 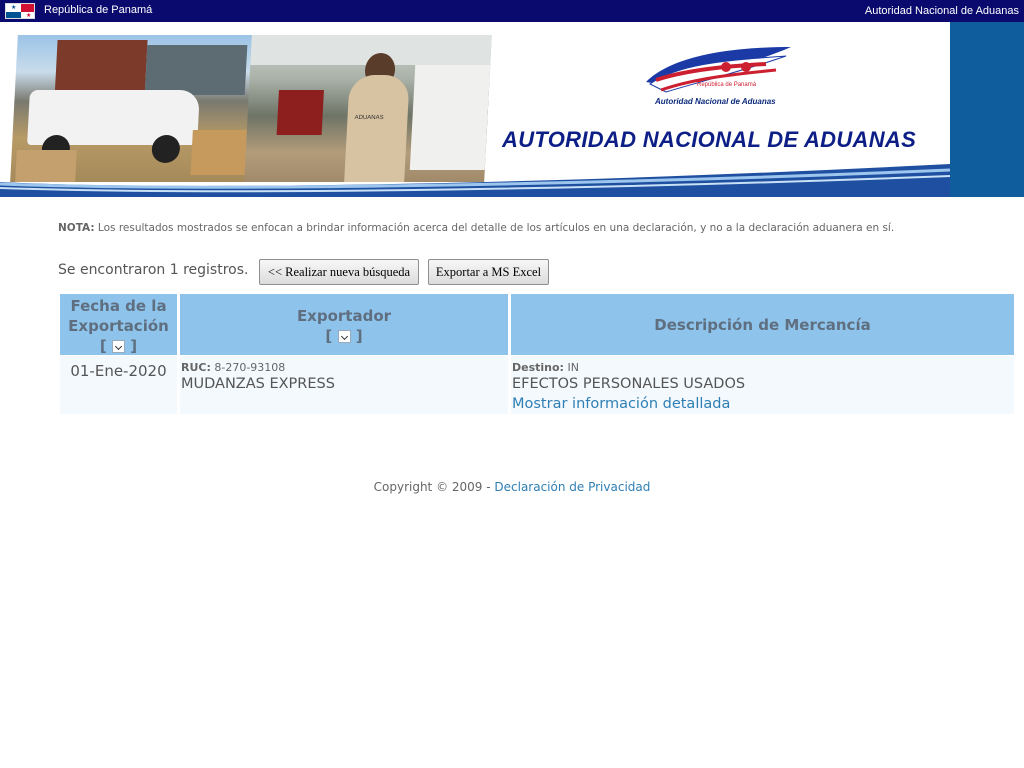 What do you see at coordinates (339, 272) in the screenshot?
I see `new-search-button: << Realizar nueva búsqueda` at bounding box center [339, 272].